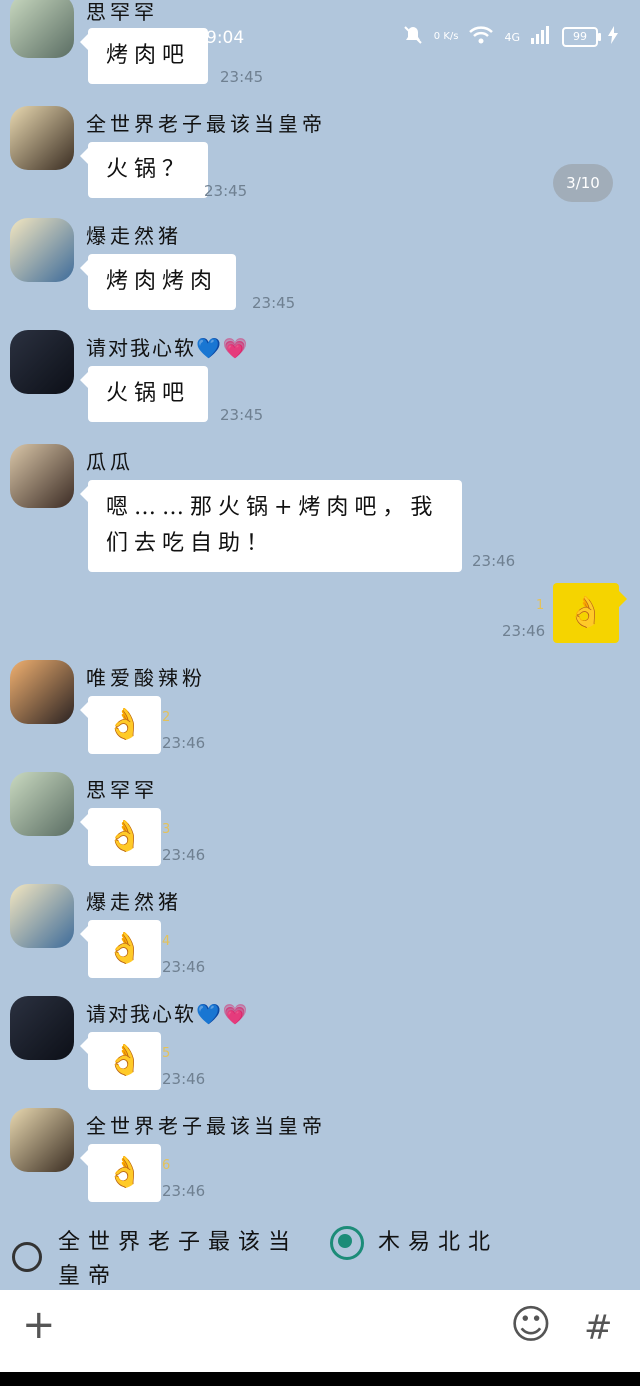 Image resolution: width=640 pixels, height=1386 pixels. I want to click on message-bubble: 烤肉吧, so click(144, 56).